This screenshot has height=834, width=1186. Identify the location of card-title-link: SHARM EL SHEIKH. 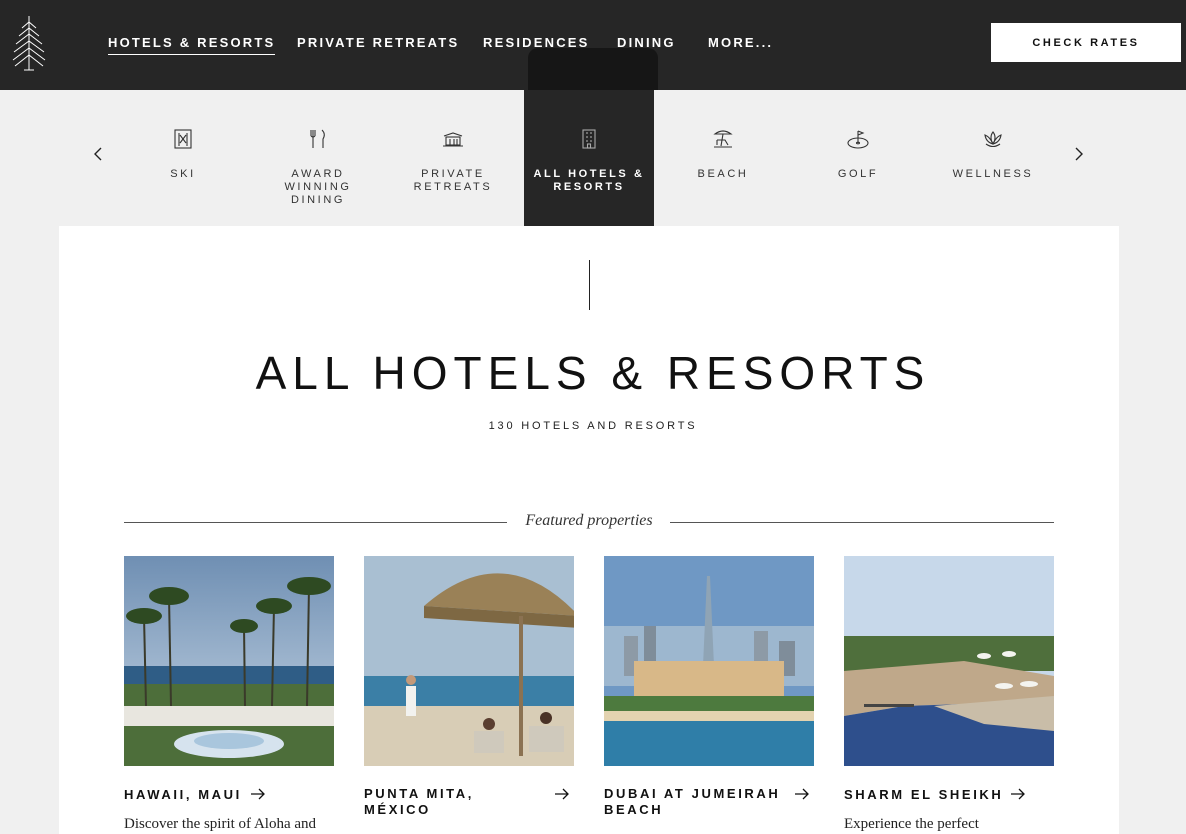
(949, 795).